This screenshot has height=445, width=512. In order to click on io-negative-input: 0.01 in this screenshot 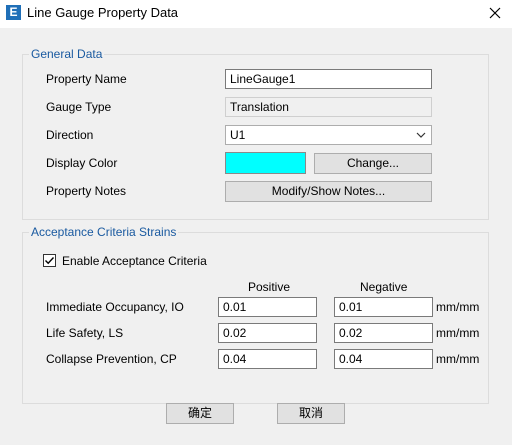, I will do `click(383, 307)`.